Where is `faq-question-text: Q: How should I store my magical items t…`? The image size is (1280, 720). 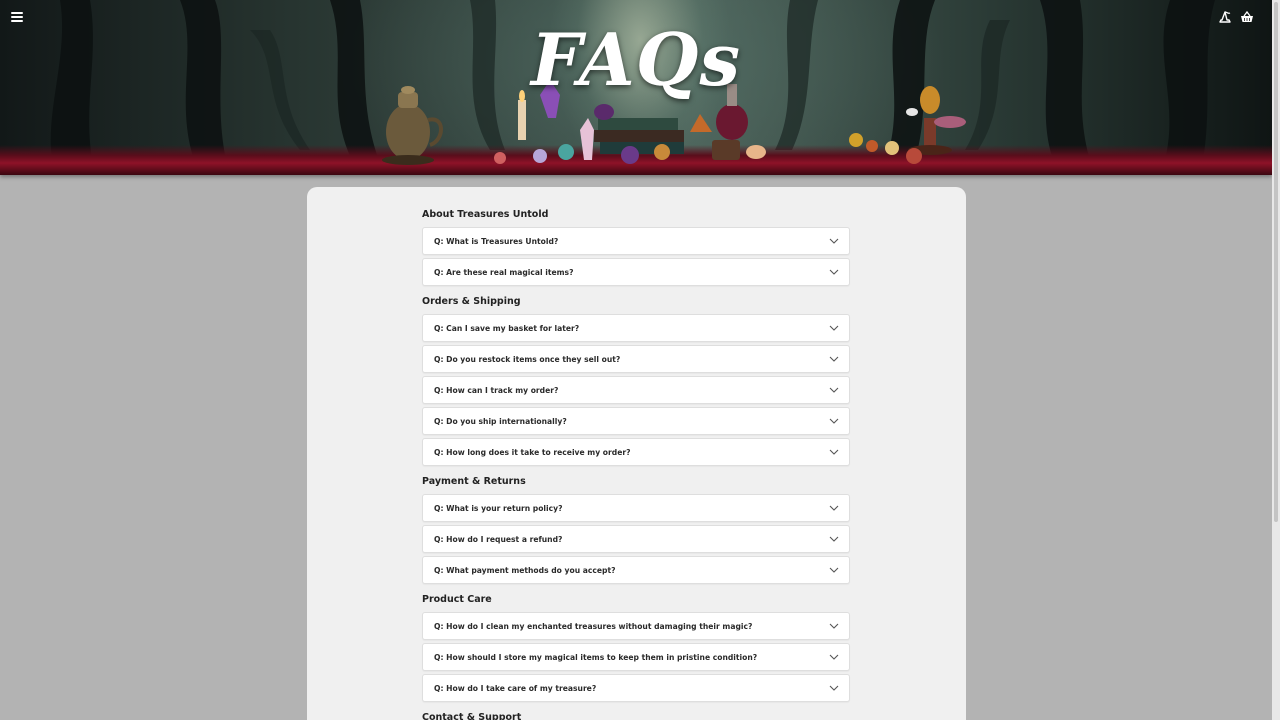 faq-question-text: Q: How should I store my magical items t… is located at coordinates (596, 657).